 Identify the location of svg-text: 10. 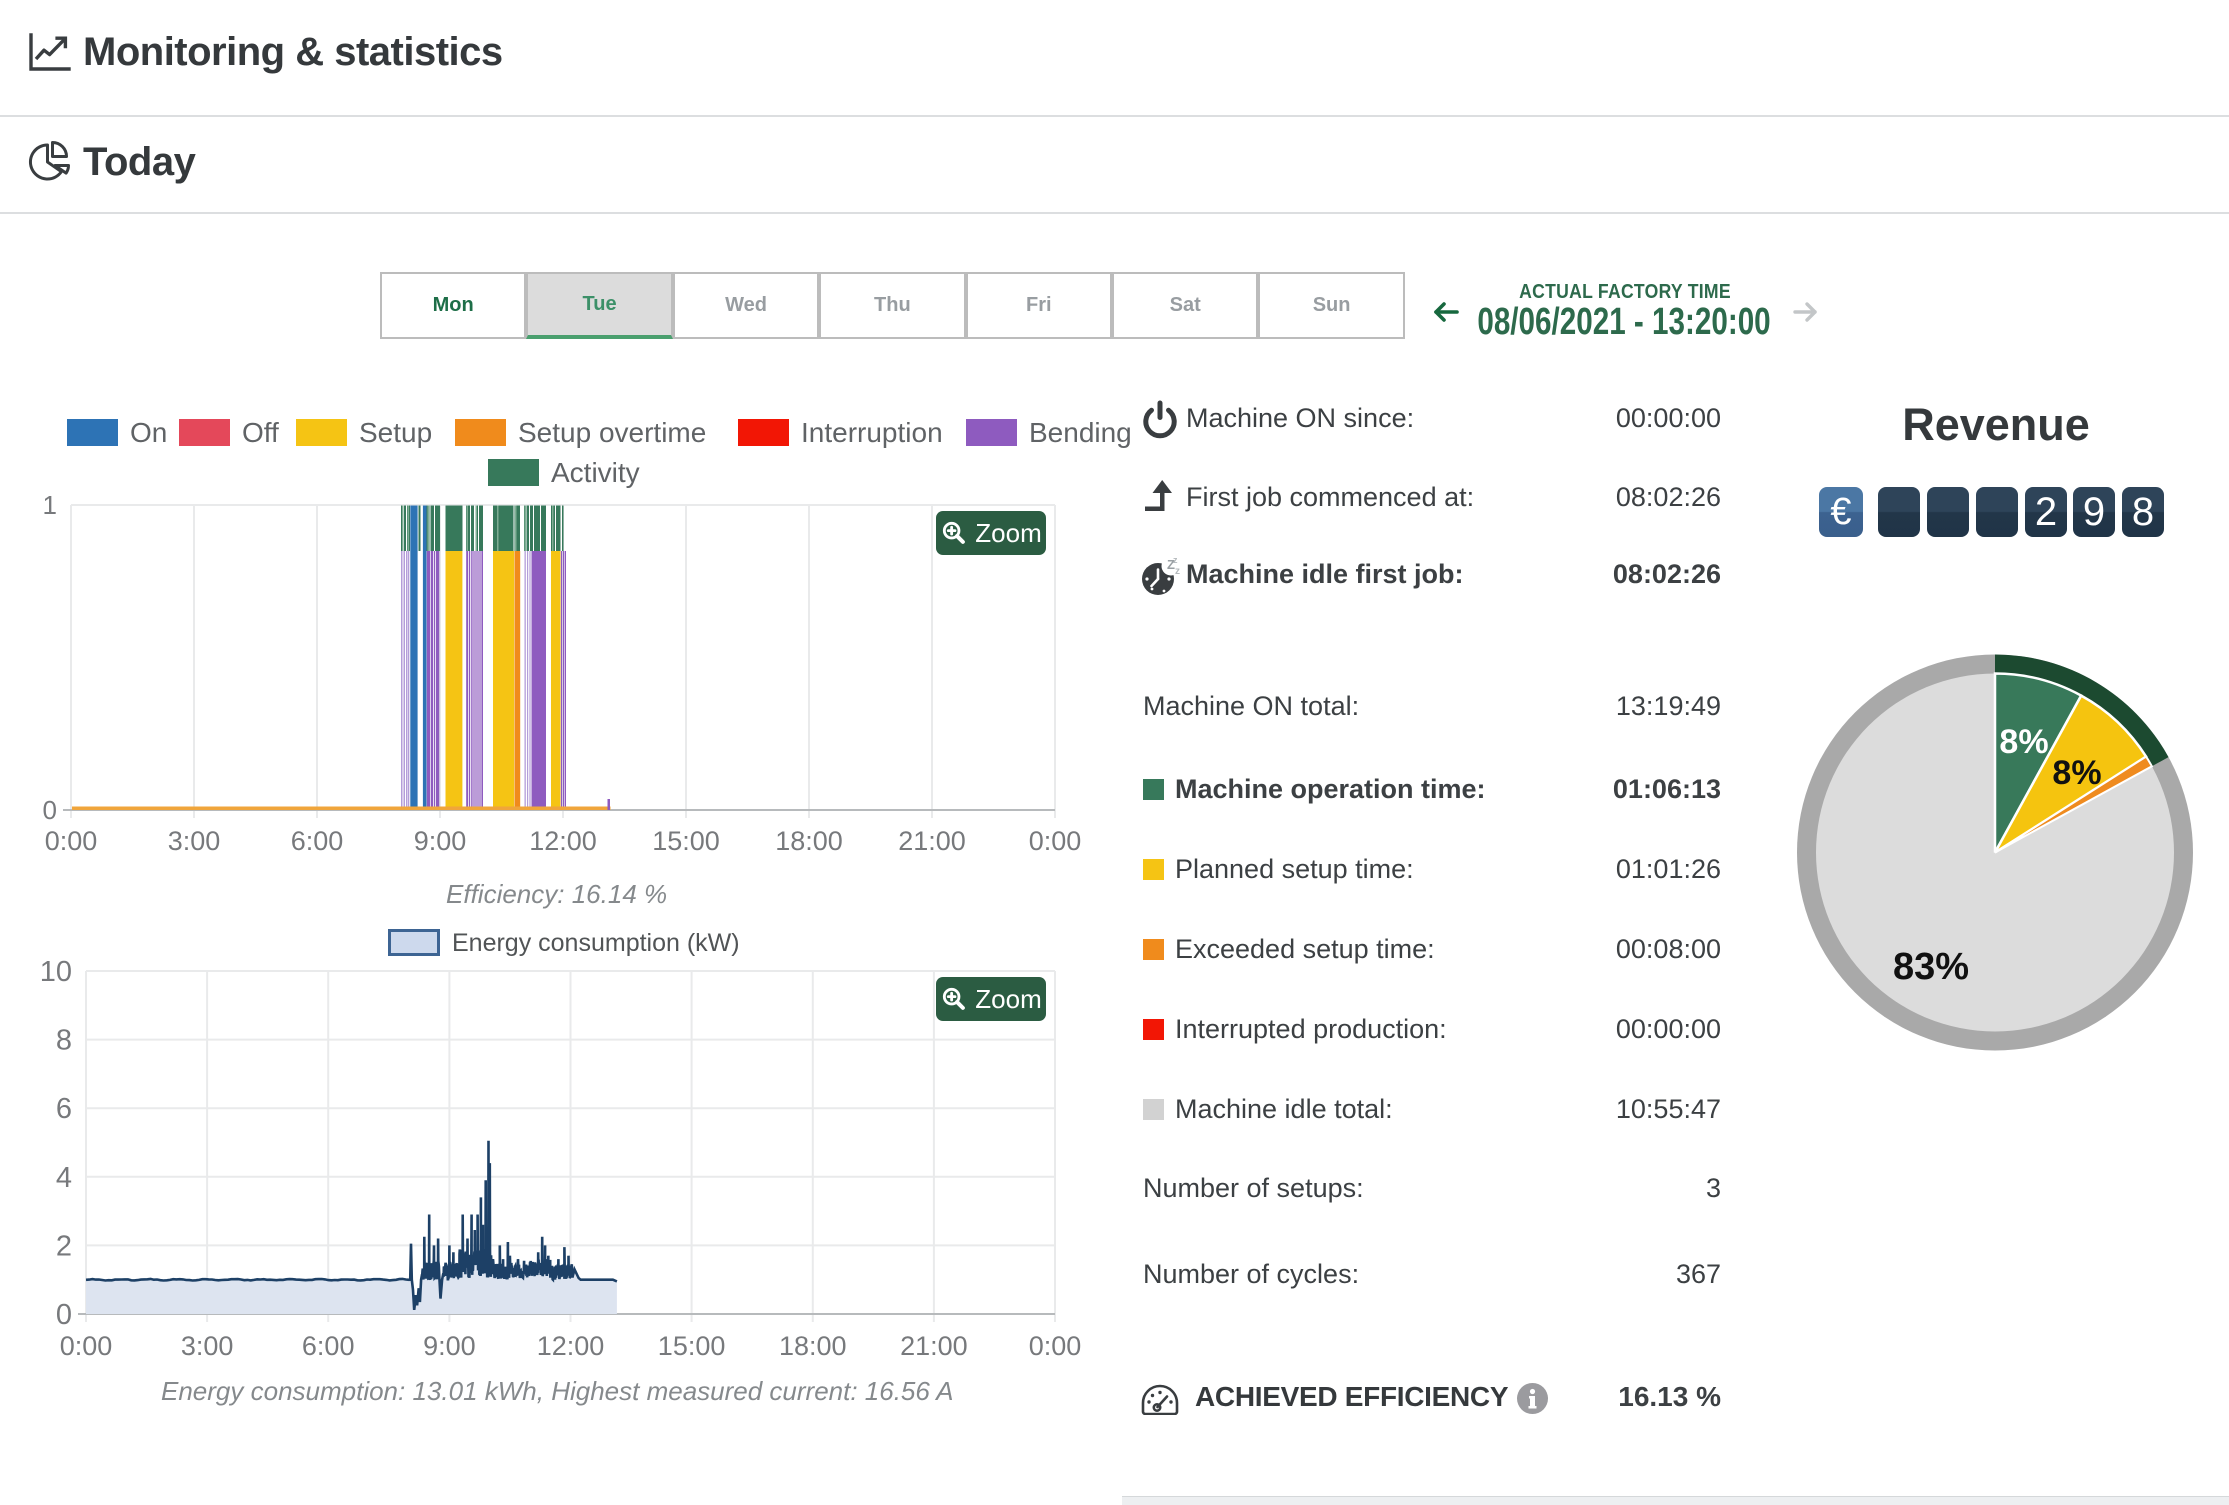
(56, 972).